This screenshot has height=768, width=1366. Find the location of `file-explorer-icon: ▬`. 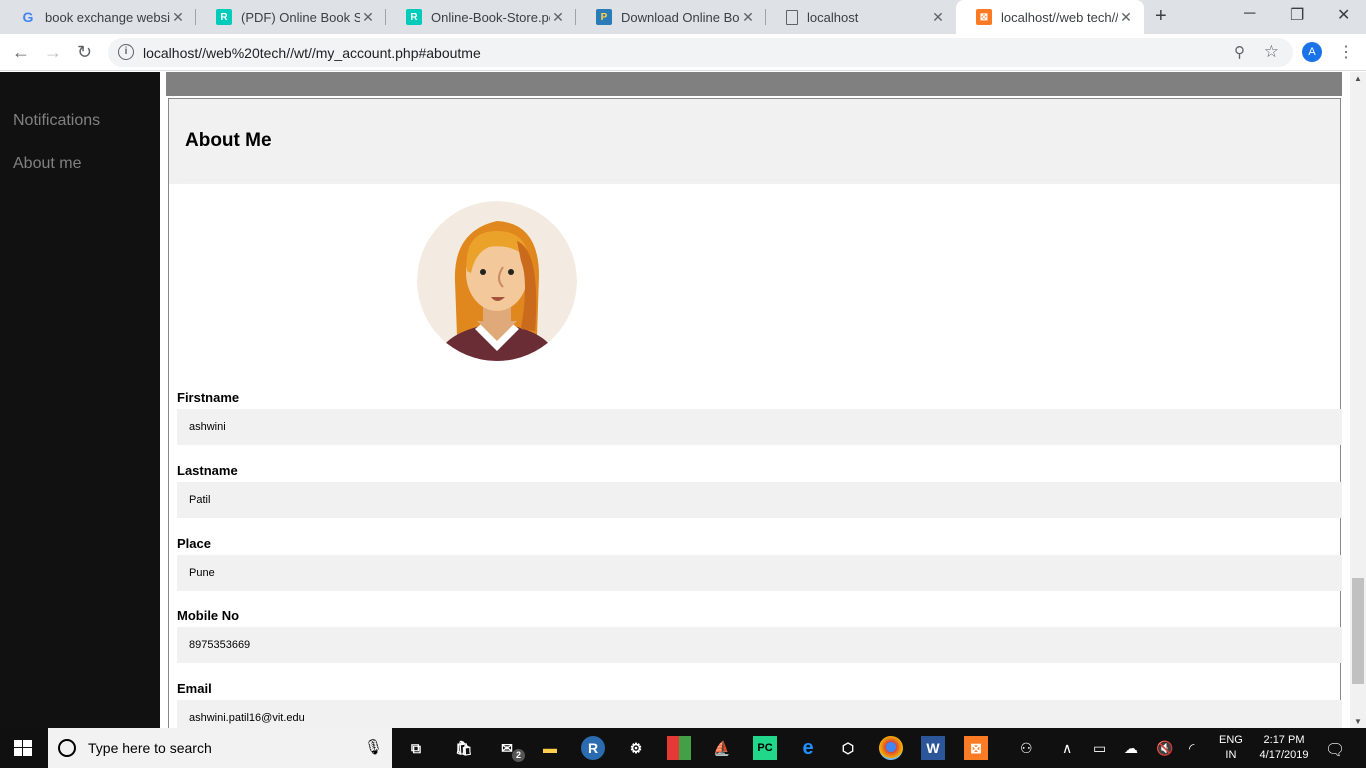

file-explorer-icon: ▬ is located at coordinates (550, 748).